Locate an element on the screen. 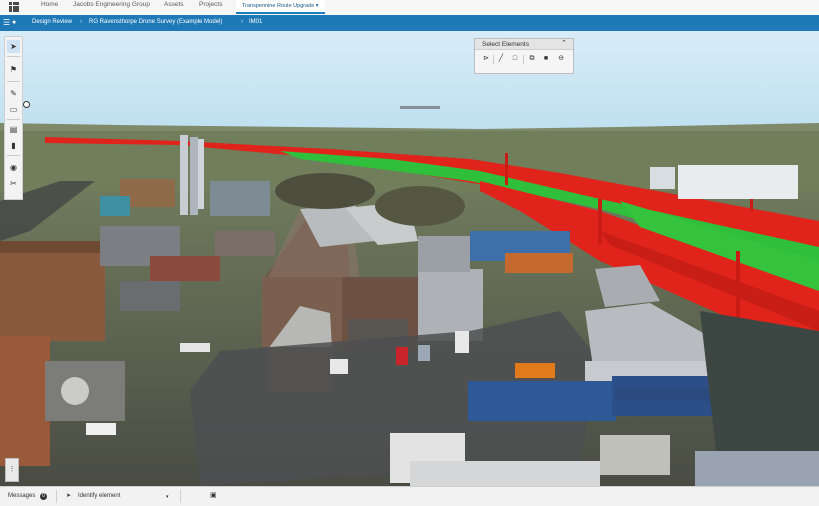 This screenshot has height=506, width=819. select-elements-header: Select Elements ⌃ is located at coordinates (524, 44).